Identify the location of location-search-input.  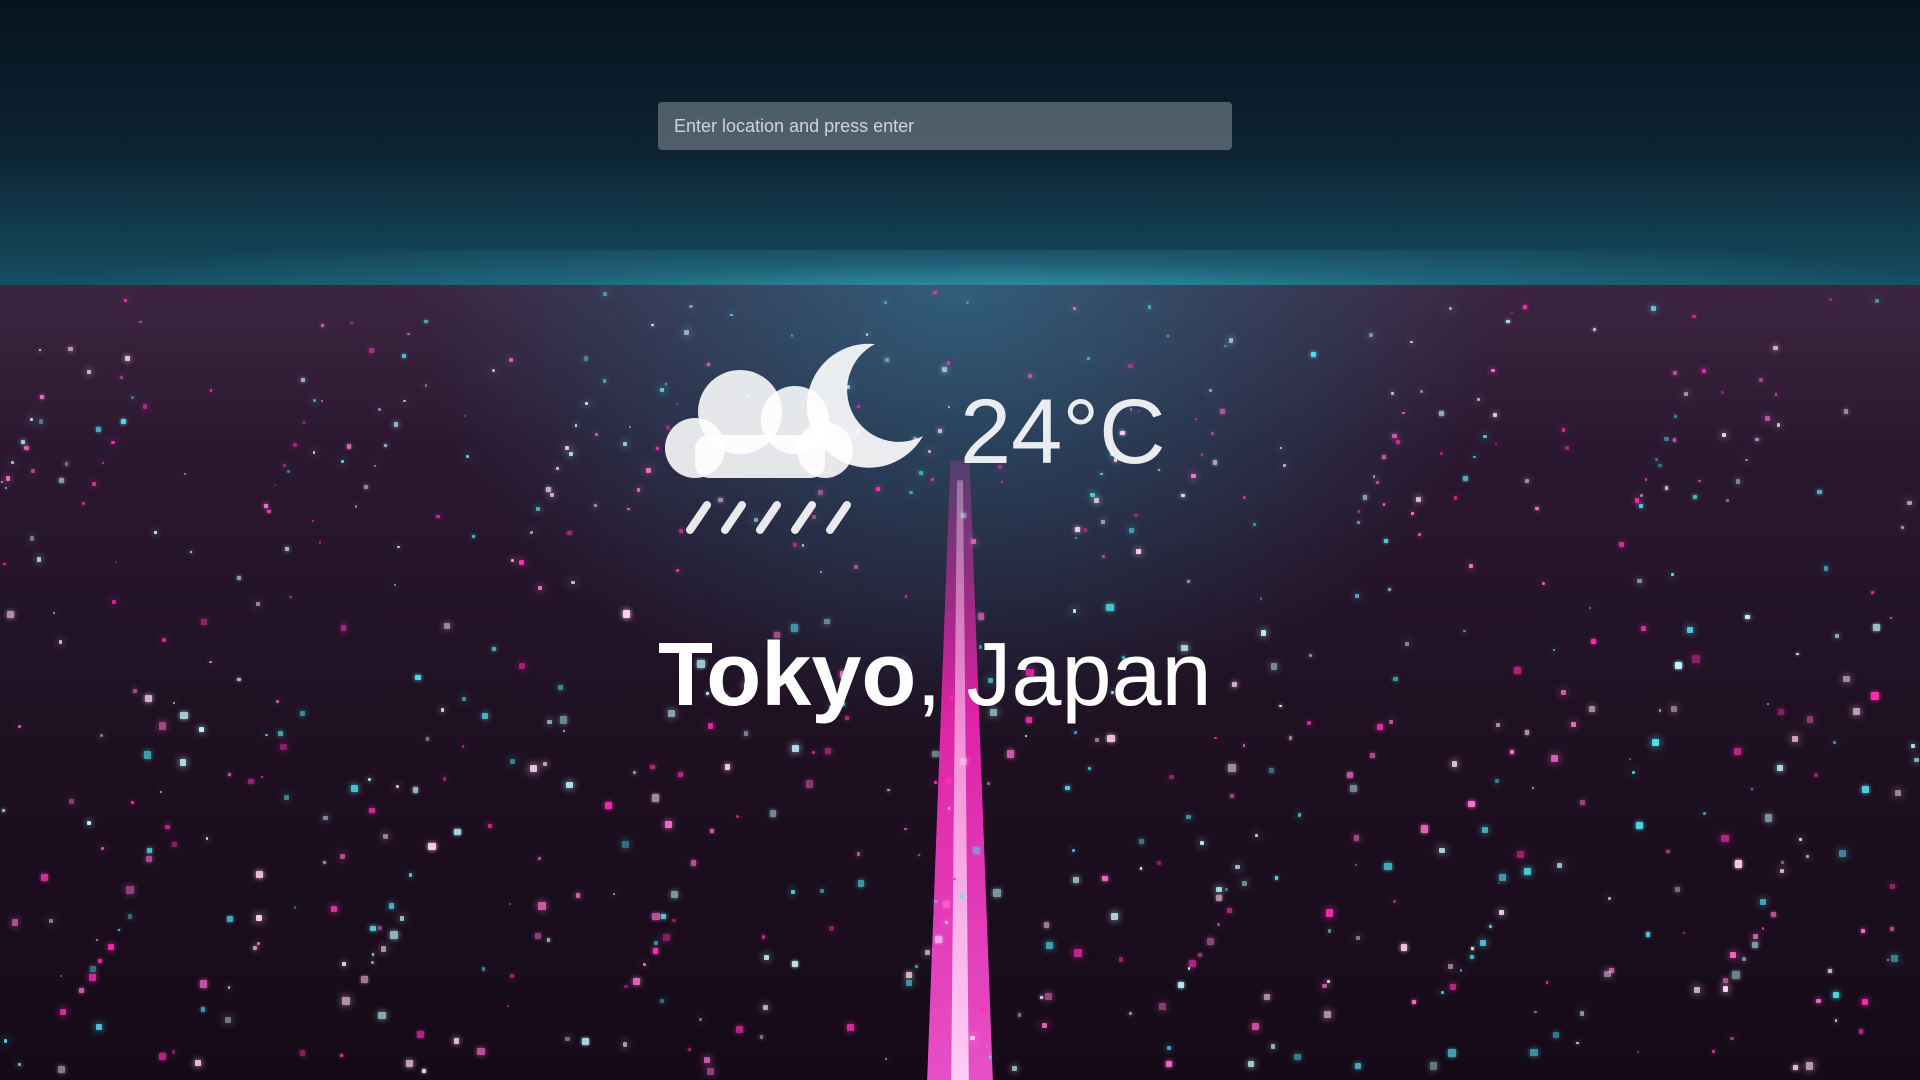
(945, 126).